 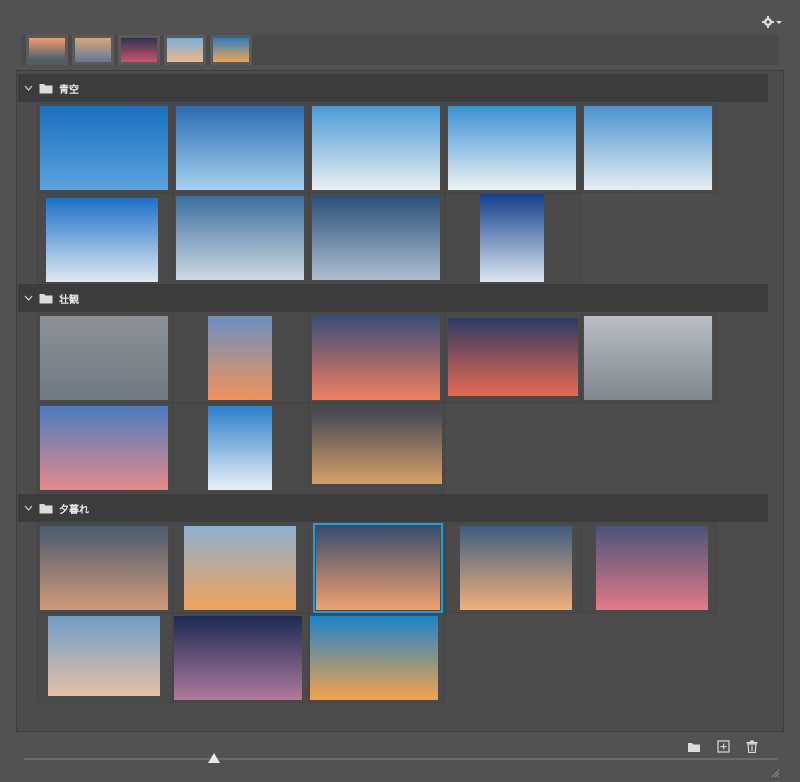 What do you see at coordinates (775, 773) in the screenshot?
I see `resize-grip-icon` at bounding box center [775, 773].